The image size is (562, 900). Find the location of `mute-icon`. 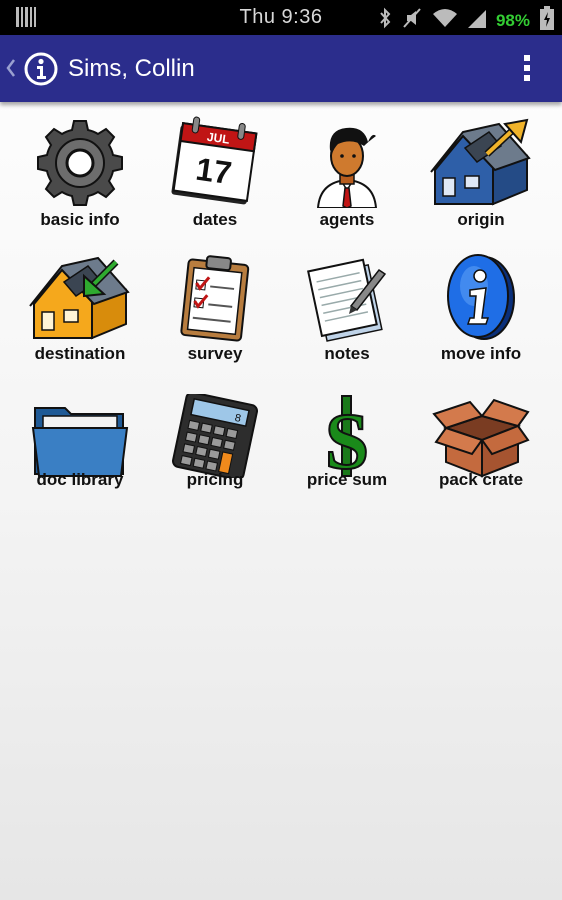

mute-icon is located at coordinates (412, 20).